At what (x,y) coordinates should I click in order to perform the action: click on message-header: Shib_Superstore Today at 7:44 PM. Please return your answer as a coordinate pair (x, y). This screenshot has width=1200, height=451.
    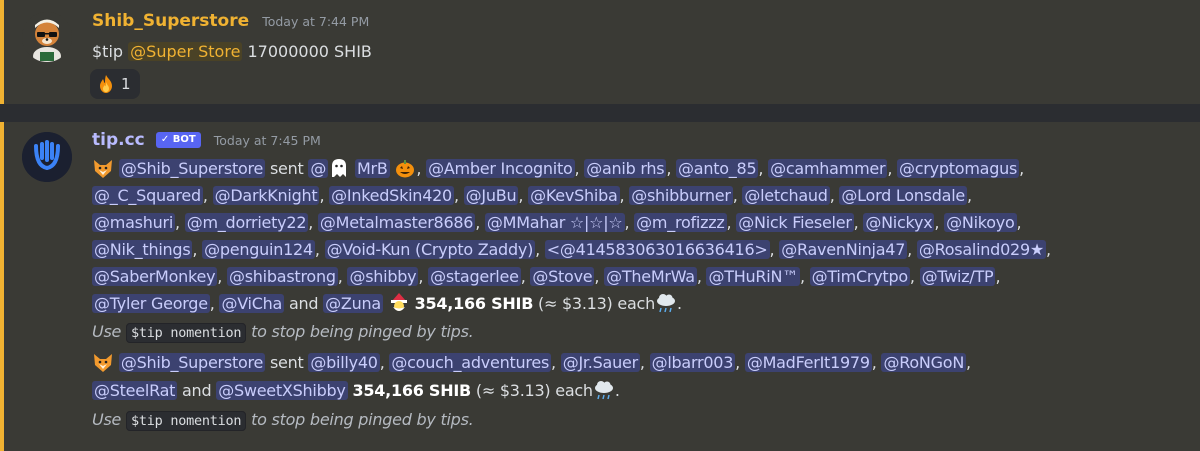
    Looking at the image, I should click on (230, 21).